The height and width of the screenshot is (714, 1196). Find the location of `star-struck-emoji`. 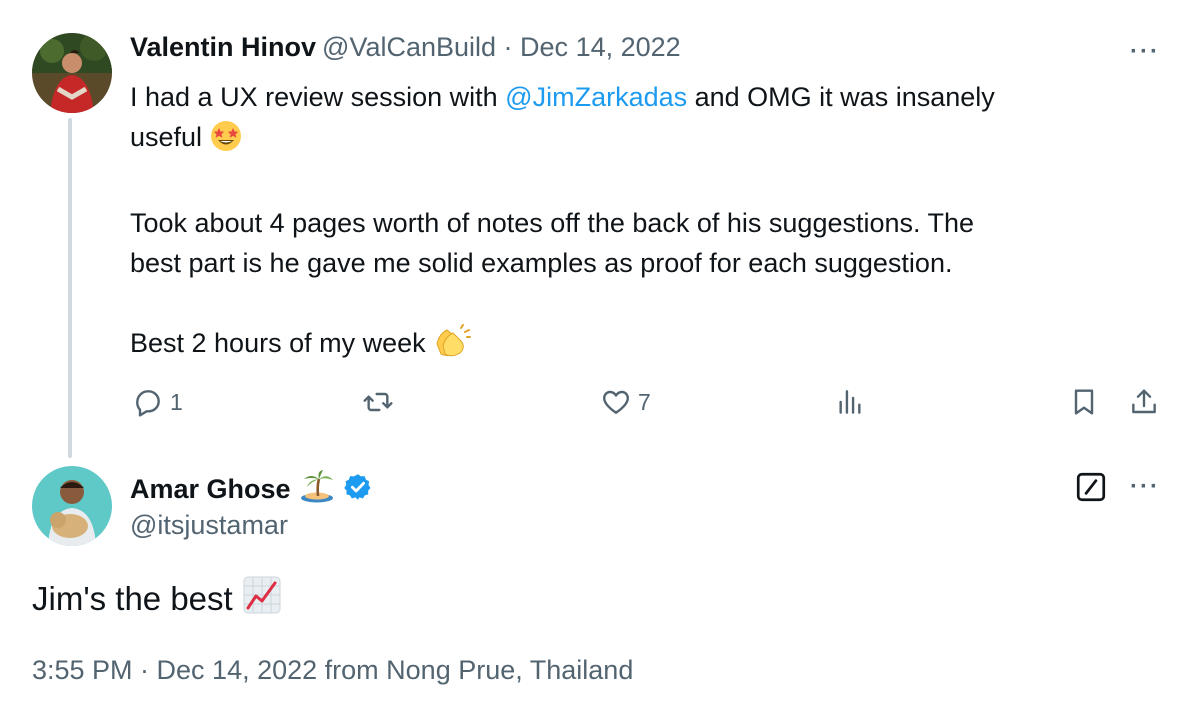

star-struck-emoji is located at coordinates (226, 141).